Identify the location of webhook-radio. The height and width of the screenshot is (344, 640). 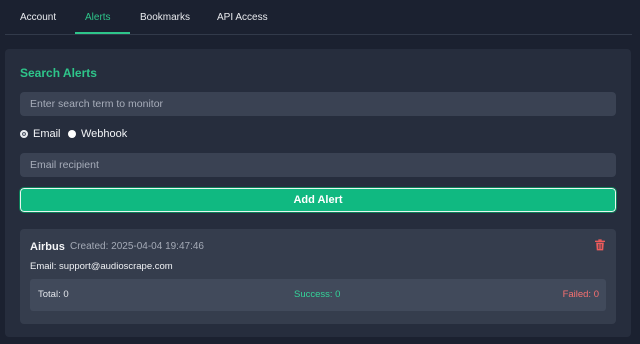
(72, 134).